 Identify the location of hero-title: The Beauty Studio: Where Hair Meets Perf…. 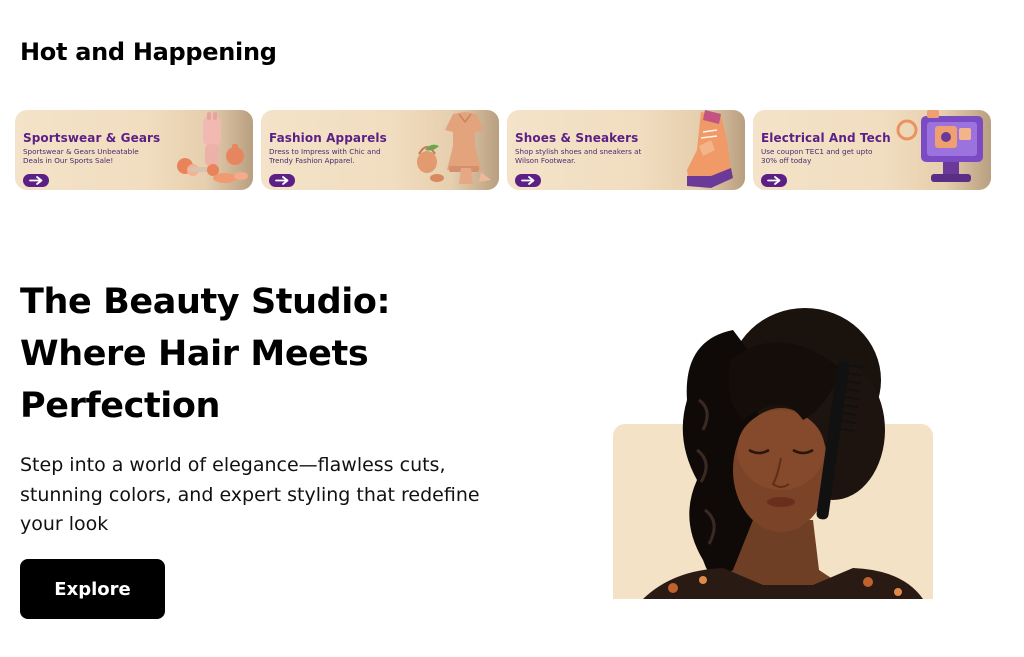
(205, 354).